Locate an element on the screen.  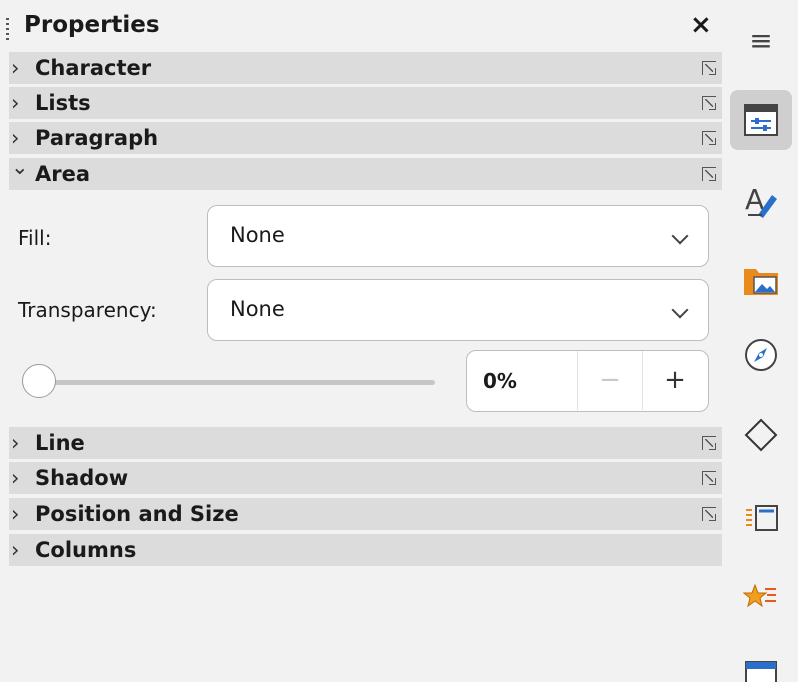
section-lists: › Lists is located at coordinates (365, 103).